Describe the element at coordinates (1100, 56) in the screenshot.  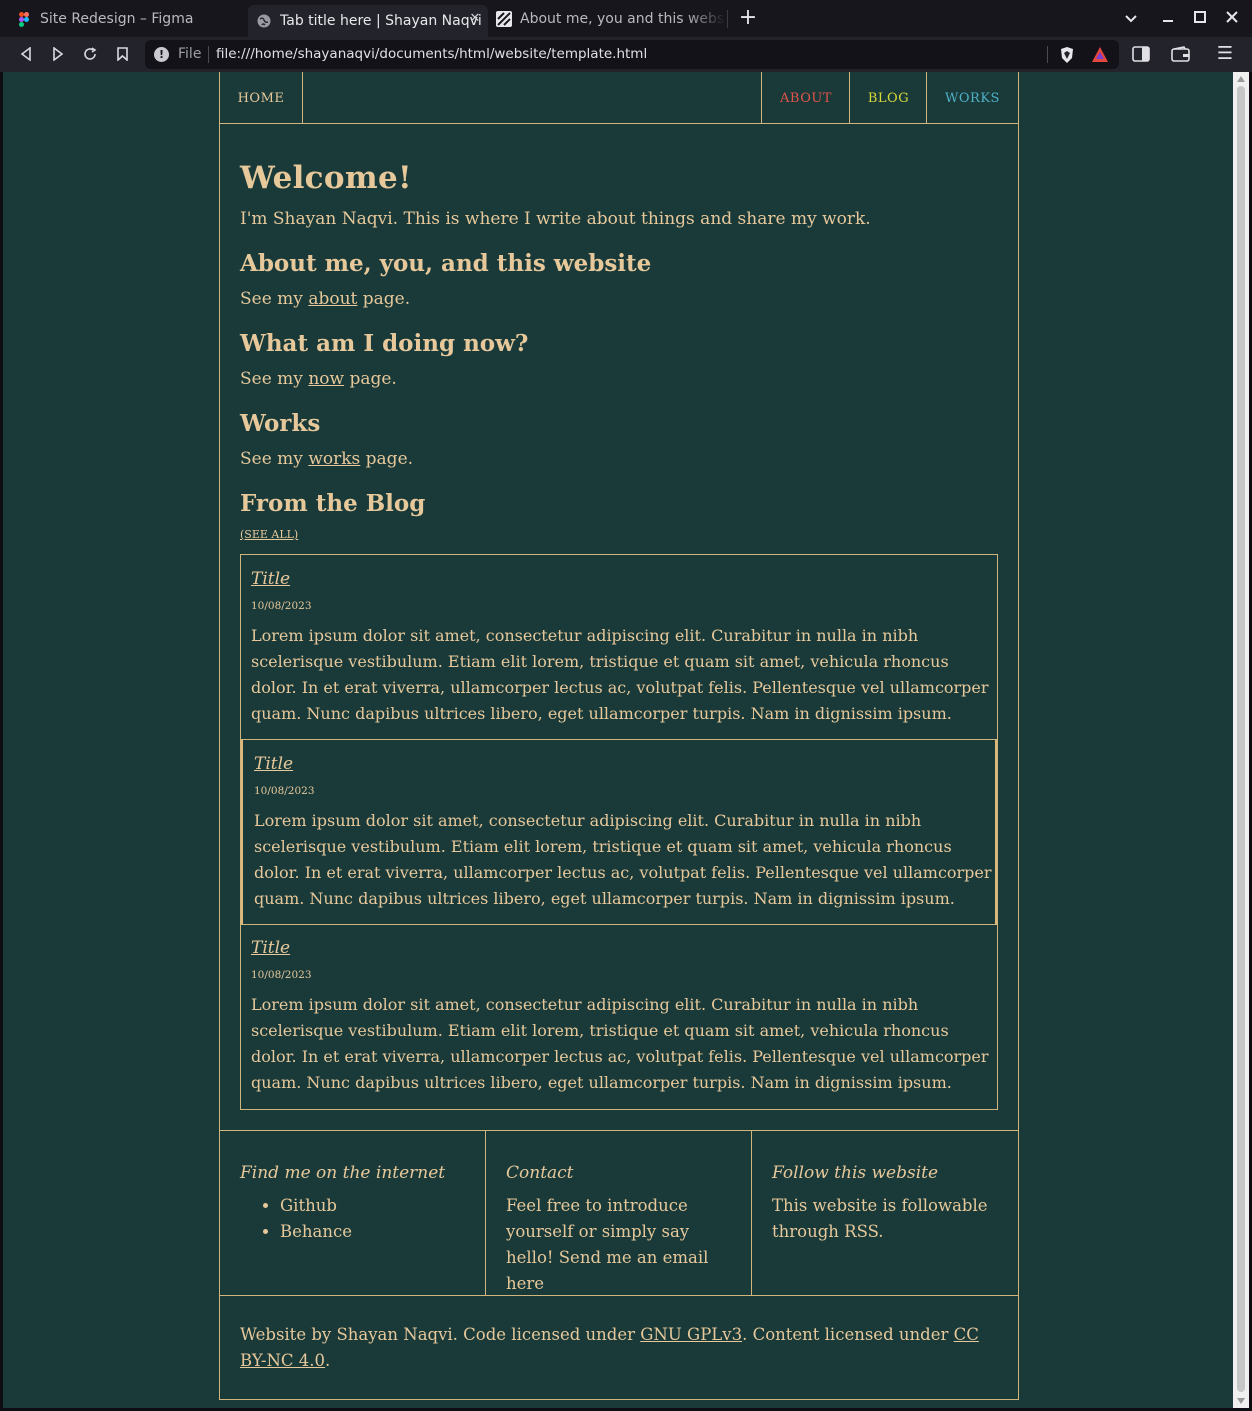
I see `brave-rewards-icon` at that location.